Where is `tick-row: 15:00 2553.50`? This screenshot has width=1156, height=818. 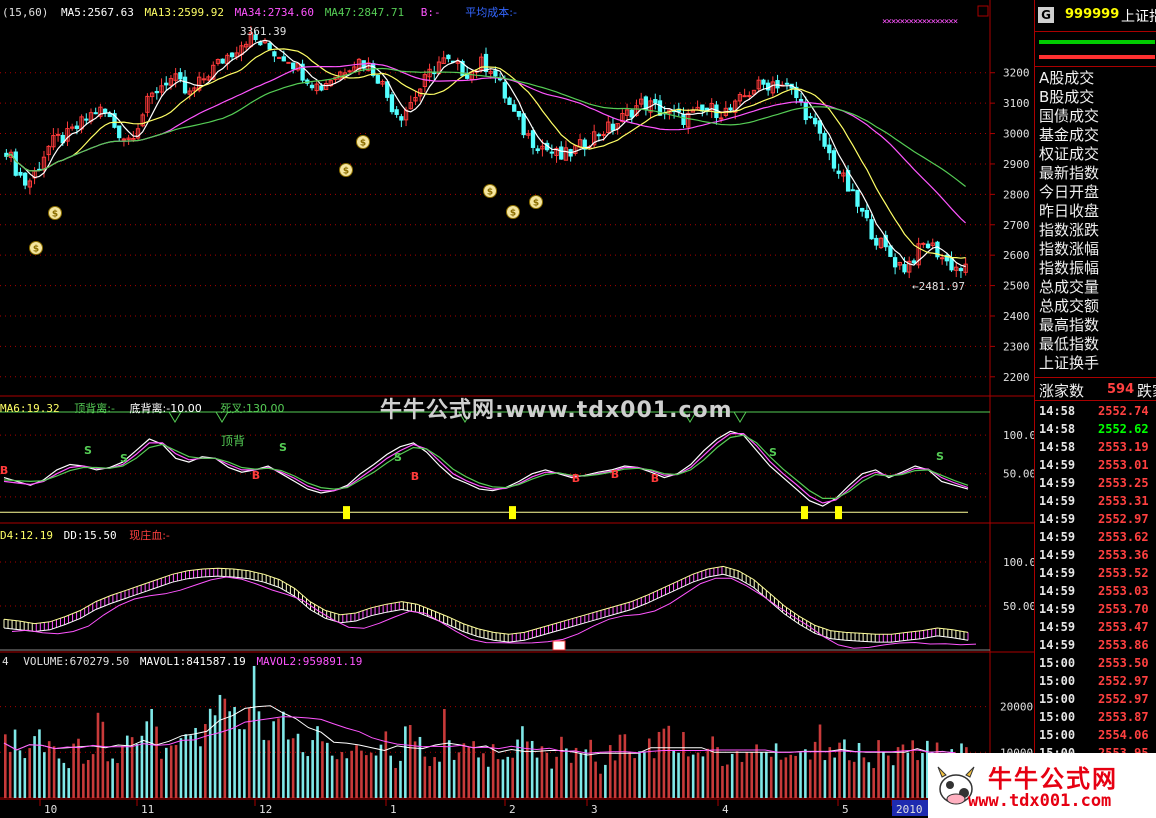 tick-row: 15:00 2553.50 is located at coordinates (1095, 663).